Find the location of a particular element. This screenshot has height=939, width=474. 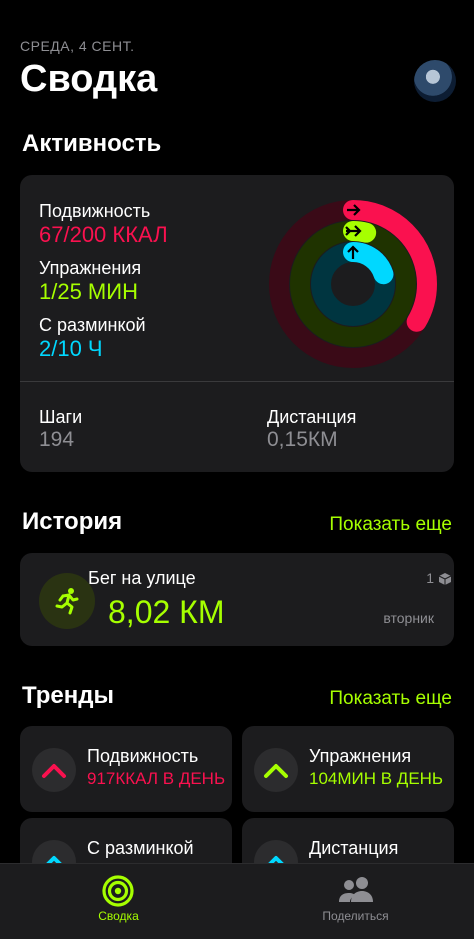

cube-icon is located at coordinates (445, 579).